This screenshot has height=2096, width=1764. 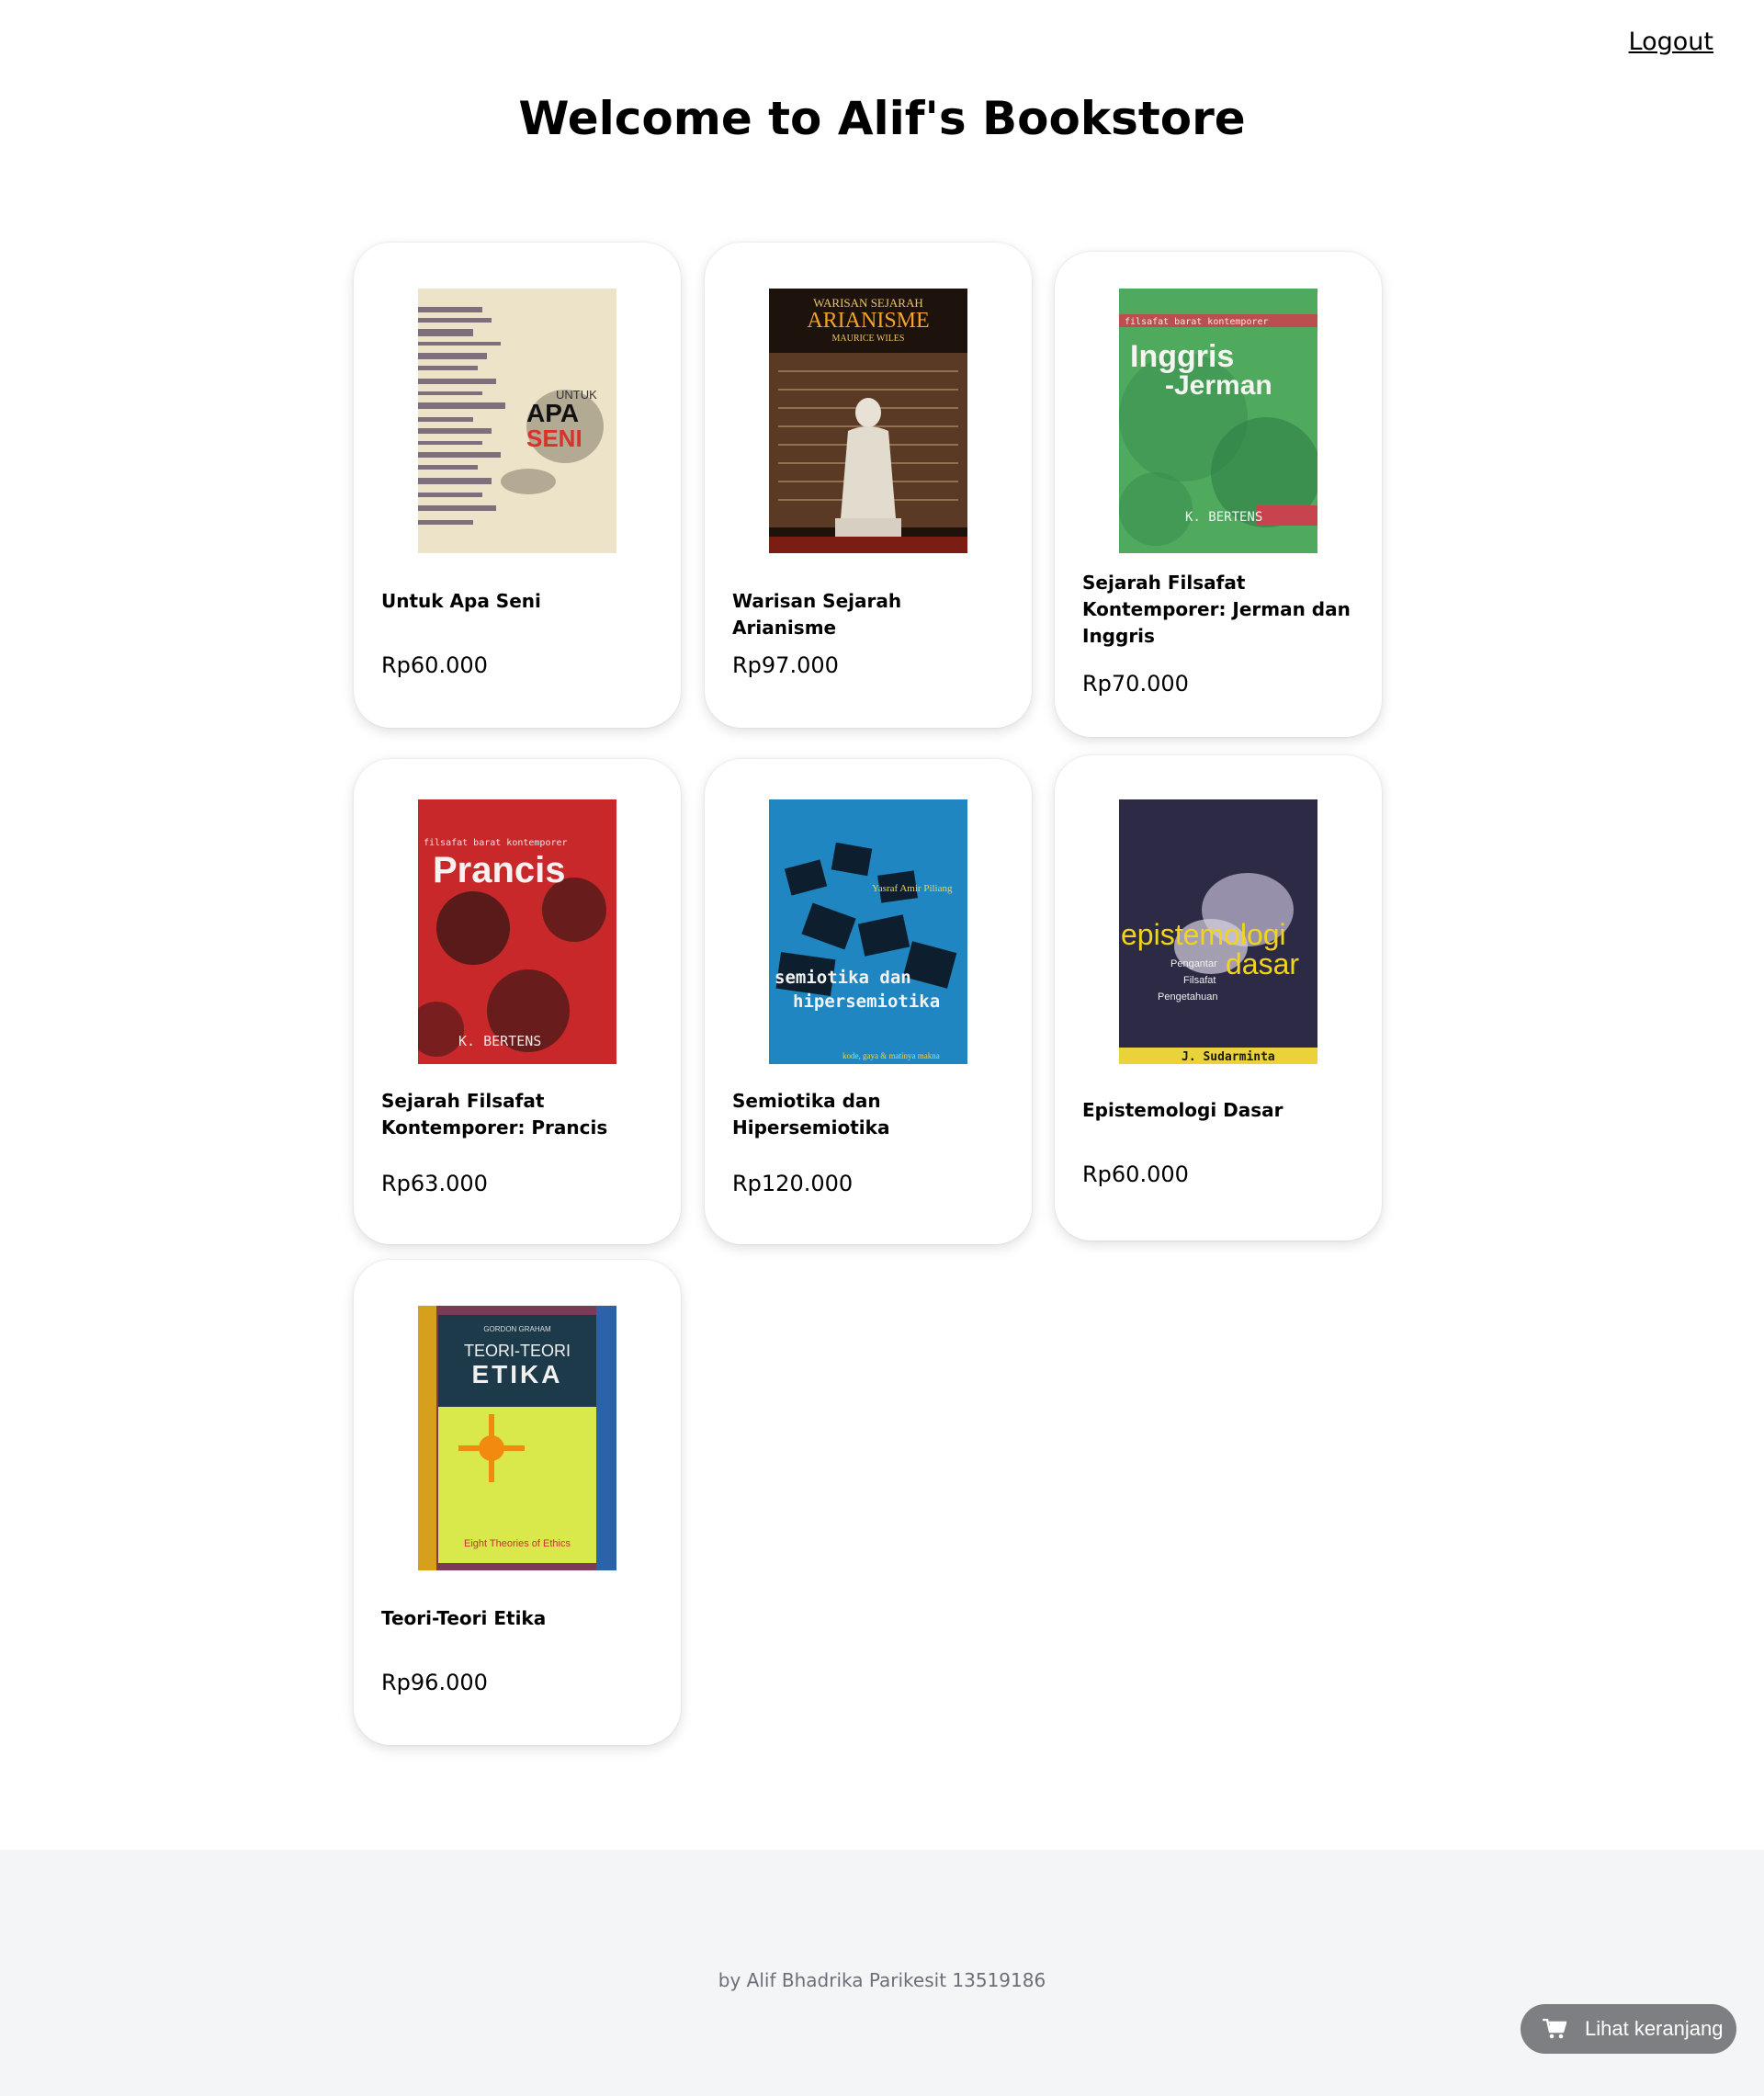 I want to click on cover-text: Yasraf Amir Piliang, so click(x=912, y=888).